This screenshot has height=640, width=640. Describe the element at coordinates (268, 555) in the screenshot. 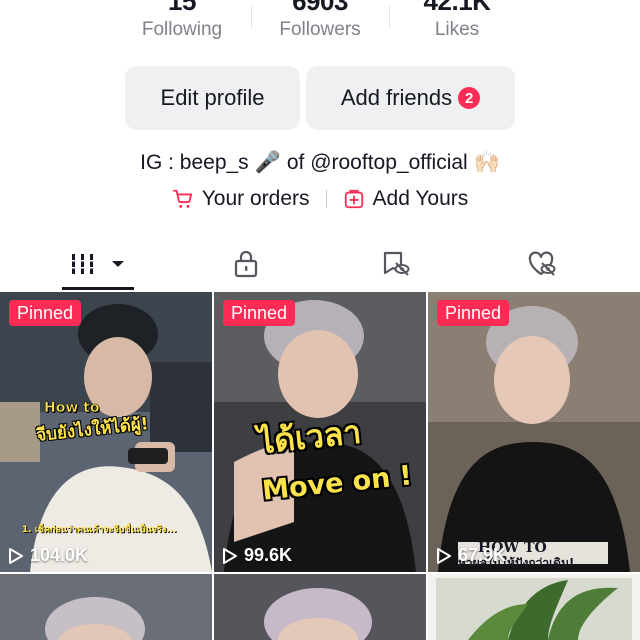

I see `view-count-value: 99.6K` at that location.